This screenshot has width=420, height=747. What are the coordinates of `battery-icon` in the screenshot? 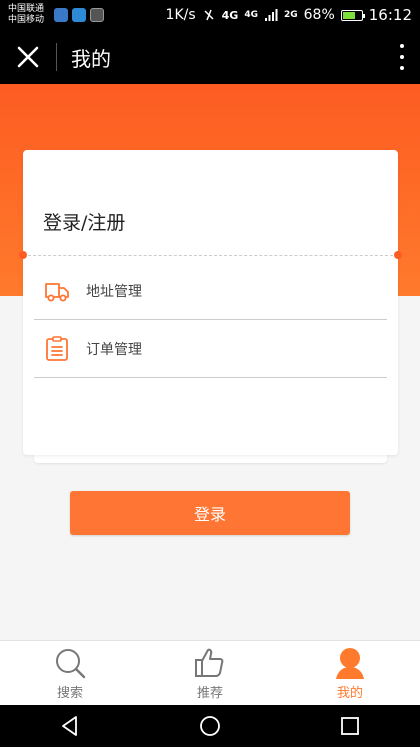 It's located at (352, 15).